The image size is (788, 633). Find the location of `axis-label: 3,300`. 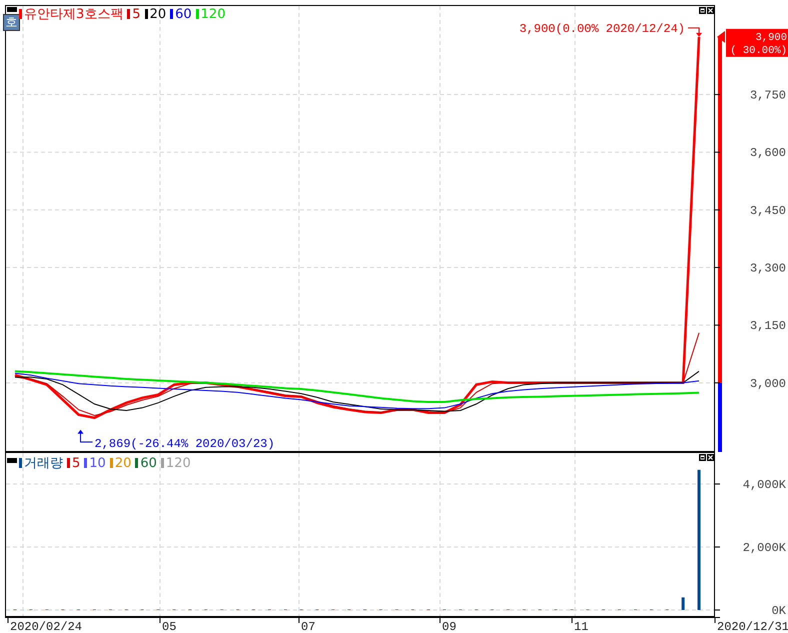

axis-label: 3,300 is located at coordinates (768, 269).